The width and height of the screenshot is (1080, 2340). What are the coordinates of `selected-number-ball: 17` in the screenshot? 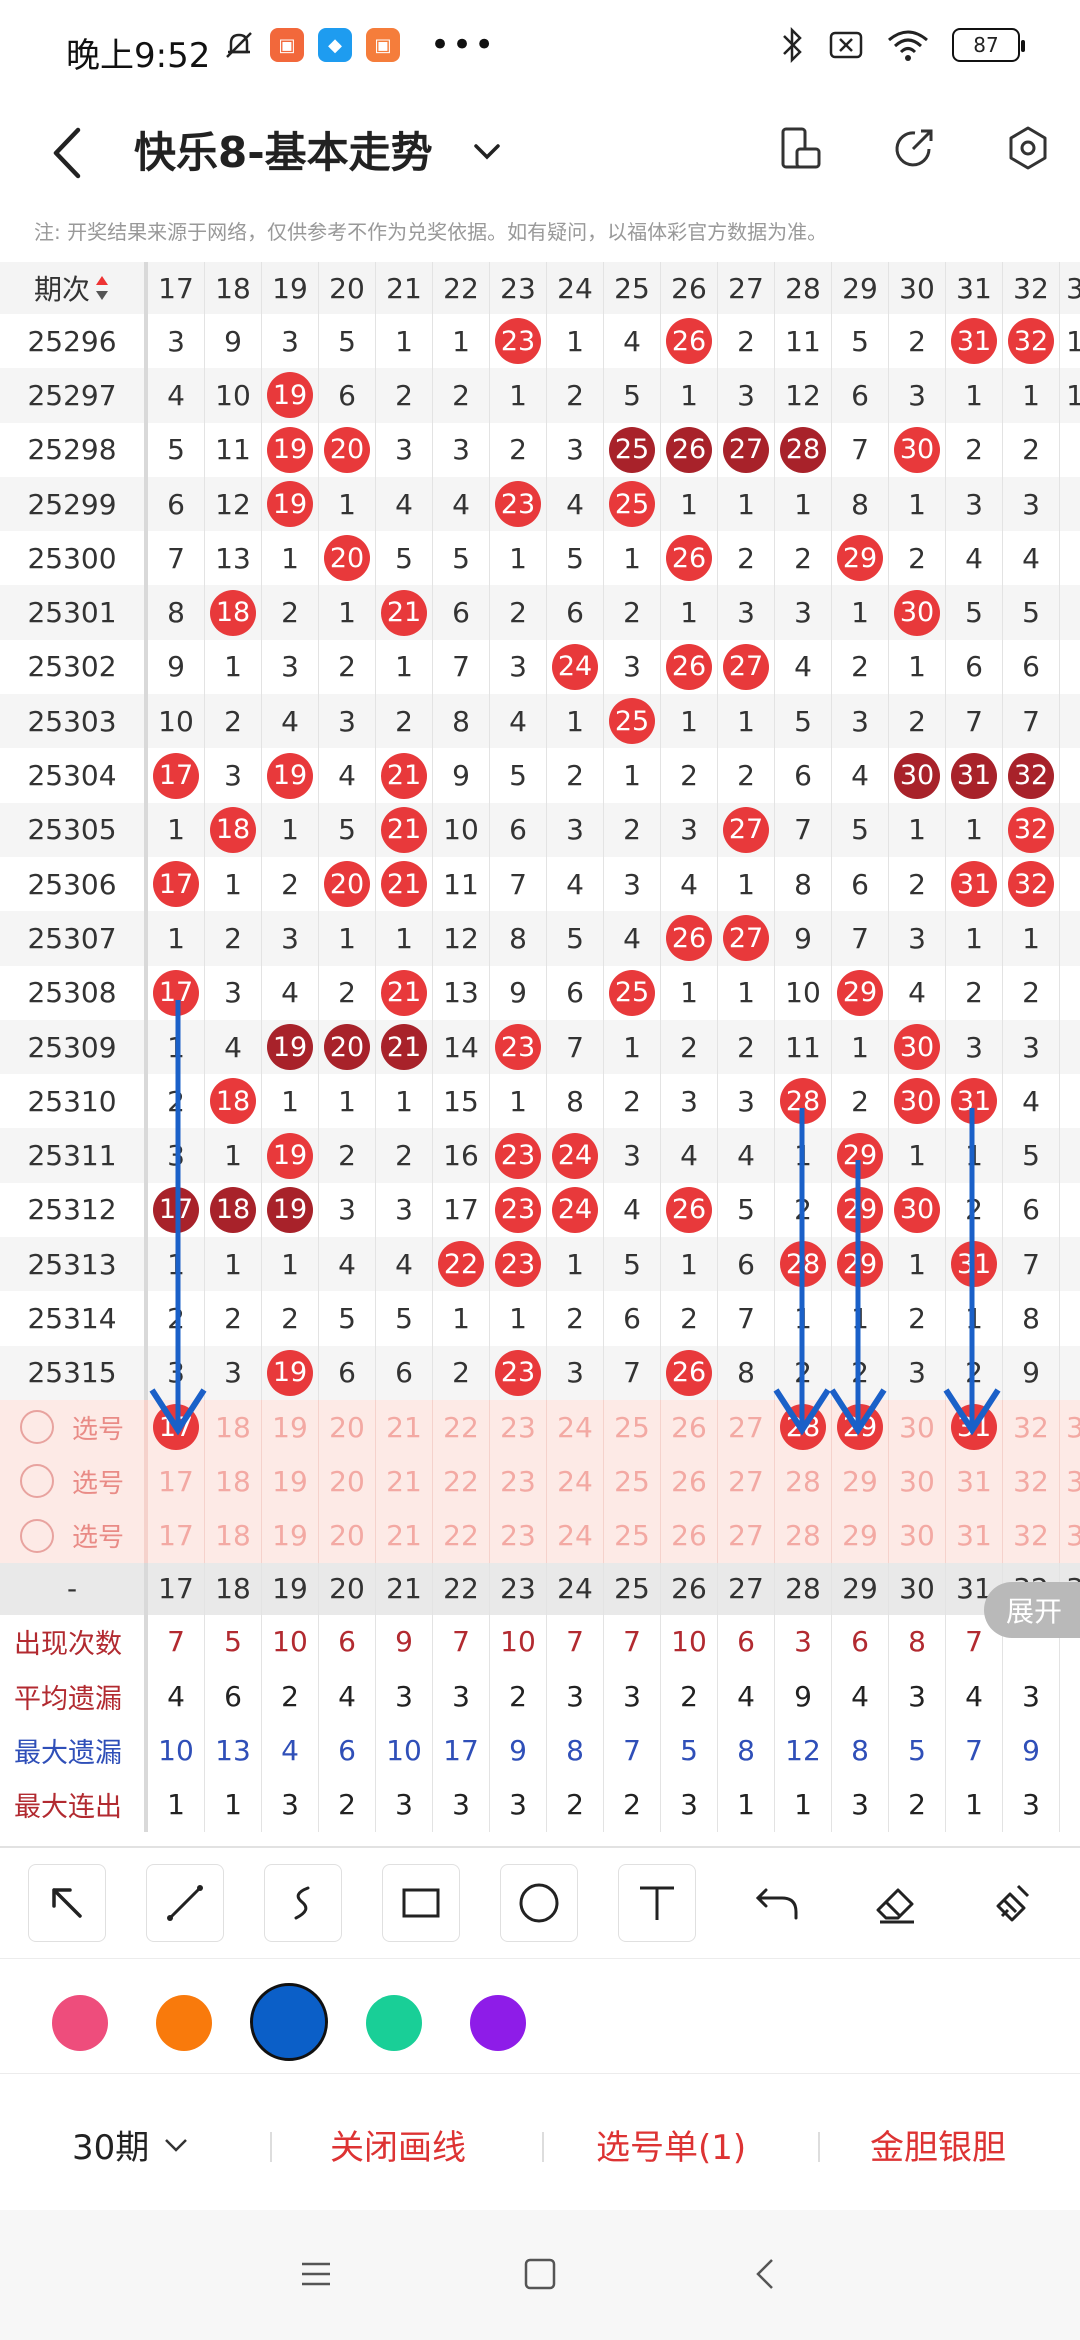 It's located at (176, 1427).